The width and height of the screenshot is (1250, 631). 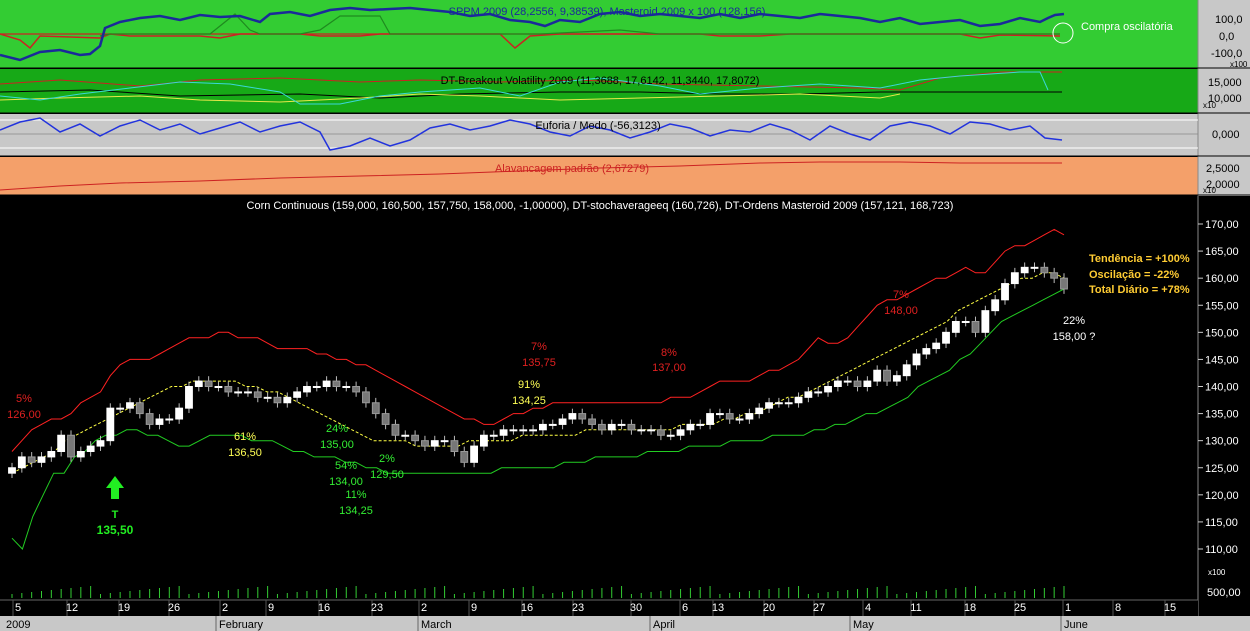 I want to click on x-day-label: 23, so click(x=377, y=608).